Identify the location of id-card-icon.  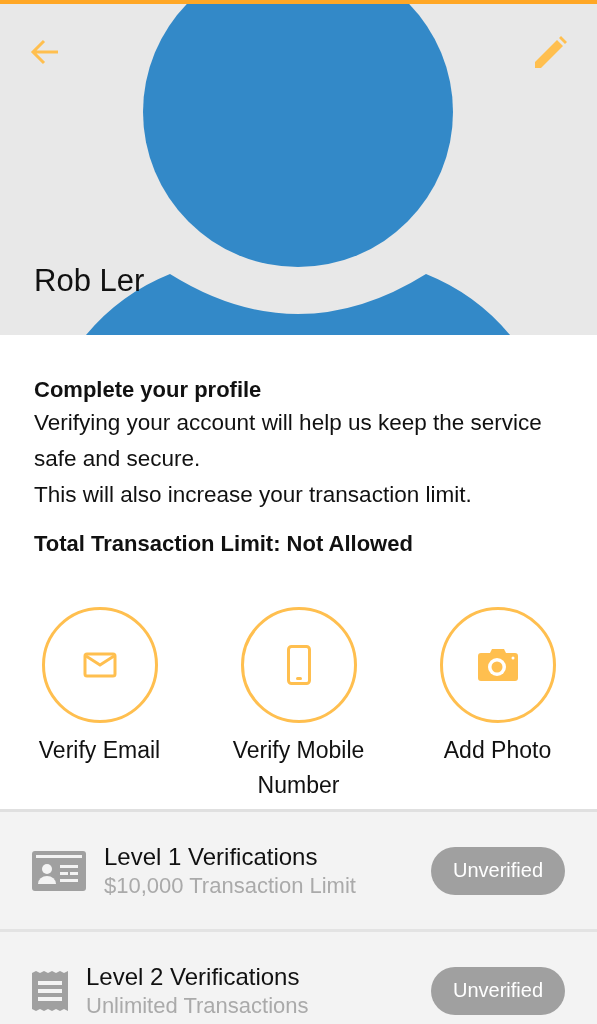
(59, 870).